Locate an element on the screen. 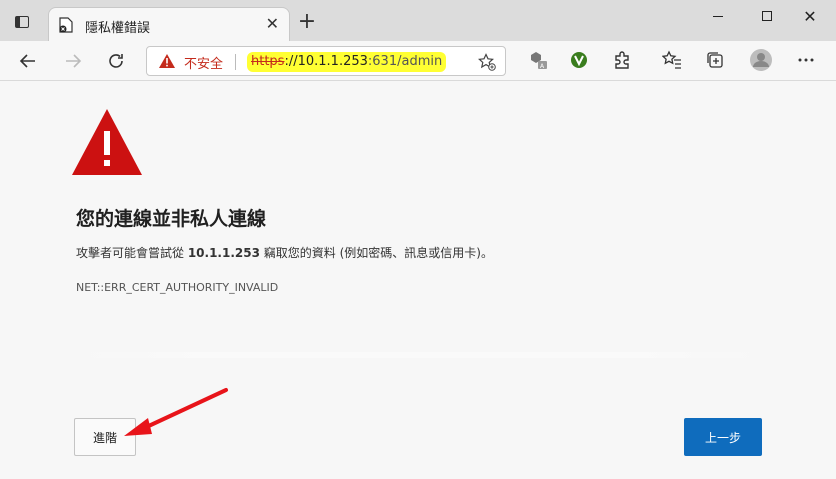 The height and width of the screenshot is (479, 836). page-heading: 您的連線並非私人連線 is located at coordinates (171, 219).